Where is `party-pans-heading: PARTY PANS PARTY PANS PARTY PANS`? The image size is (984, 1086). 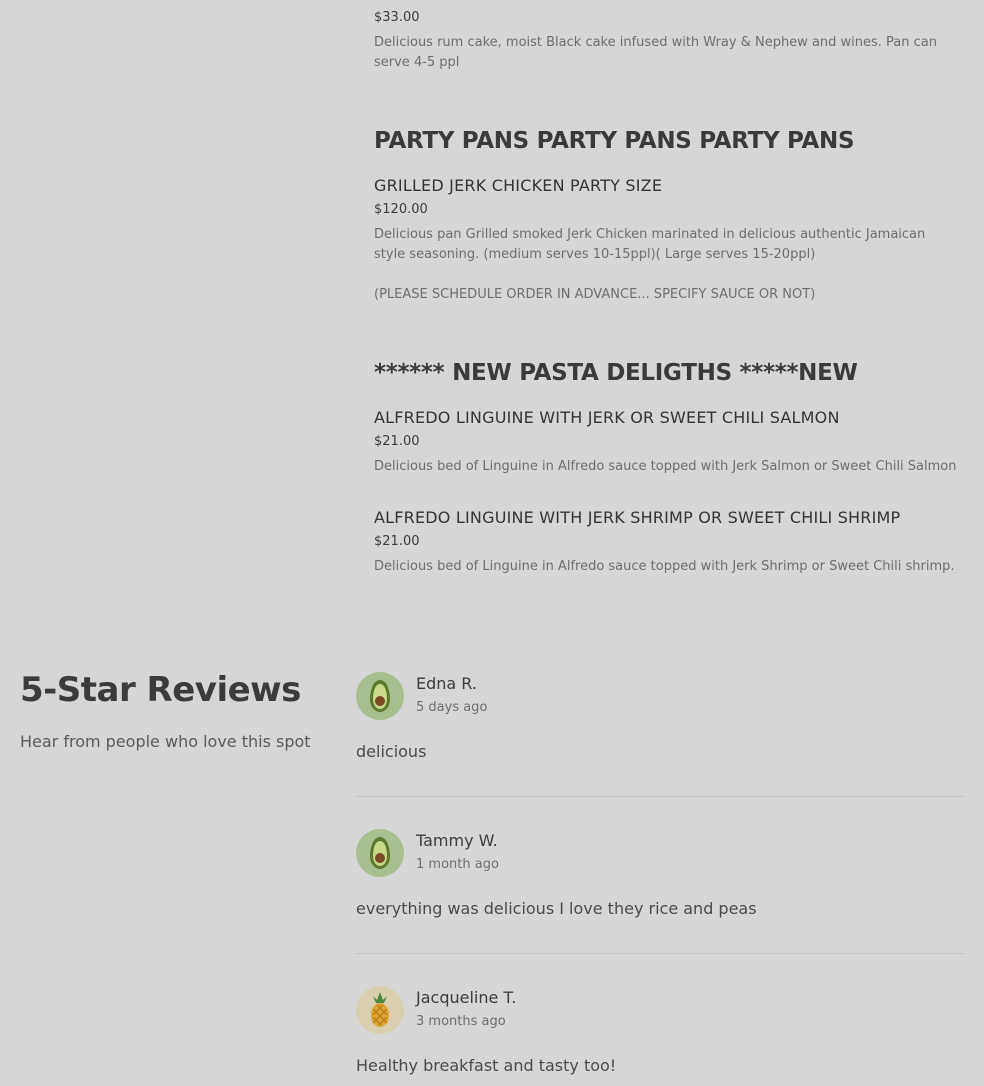
party-pans-heading: PARTY PANS PARTY PANS PARTY PANS is located at coordinates (614, 141).